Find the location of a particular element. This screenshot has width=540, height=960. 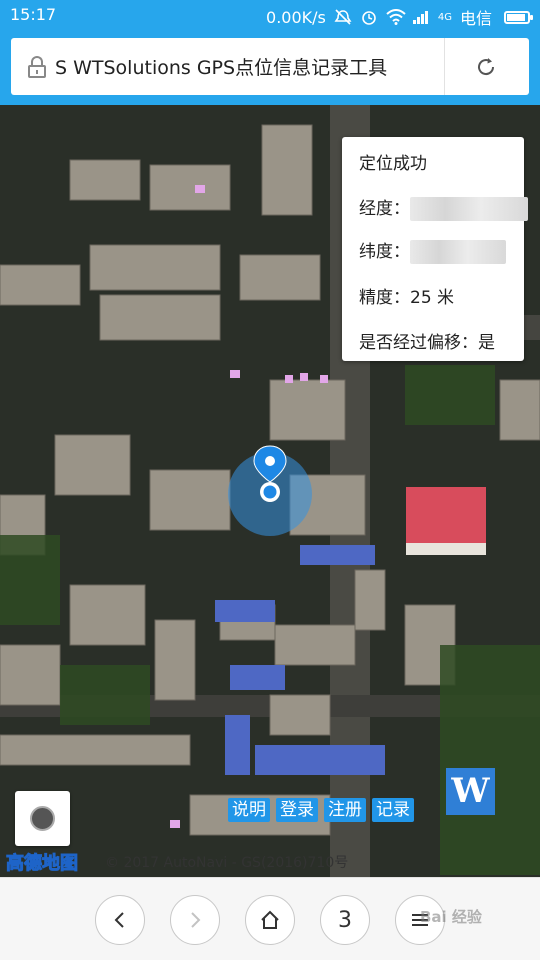

wtsolutions-logo: W is located at coordinates (470, 791).